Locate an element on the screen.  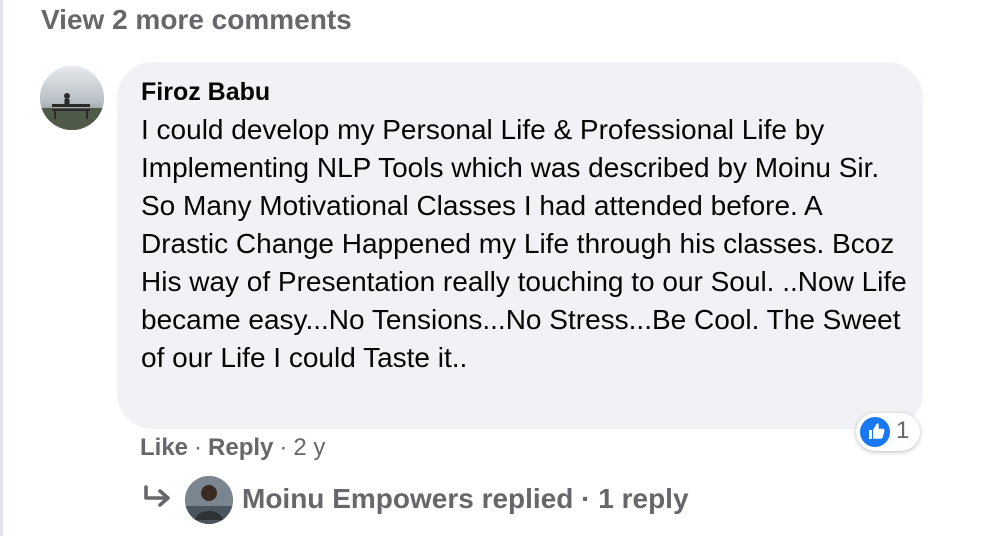
reply-button: Reply is located at coordinates (240, 447).